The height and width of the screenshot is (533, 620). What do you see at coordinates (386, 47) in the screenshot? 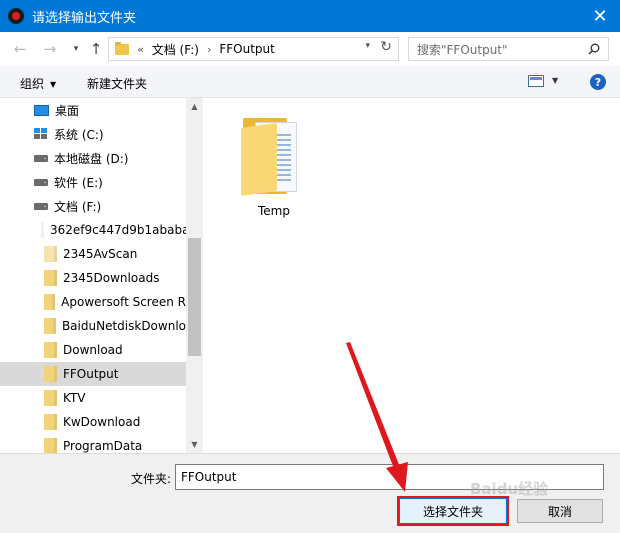
I see `refresh-icon: ↻` at bounding box center [386, 47].